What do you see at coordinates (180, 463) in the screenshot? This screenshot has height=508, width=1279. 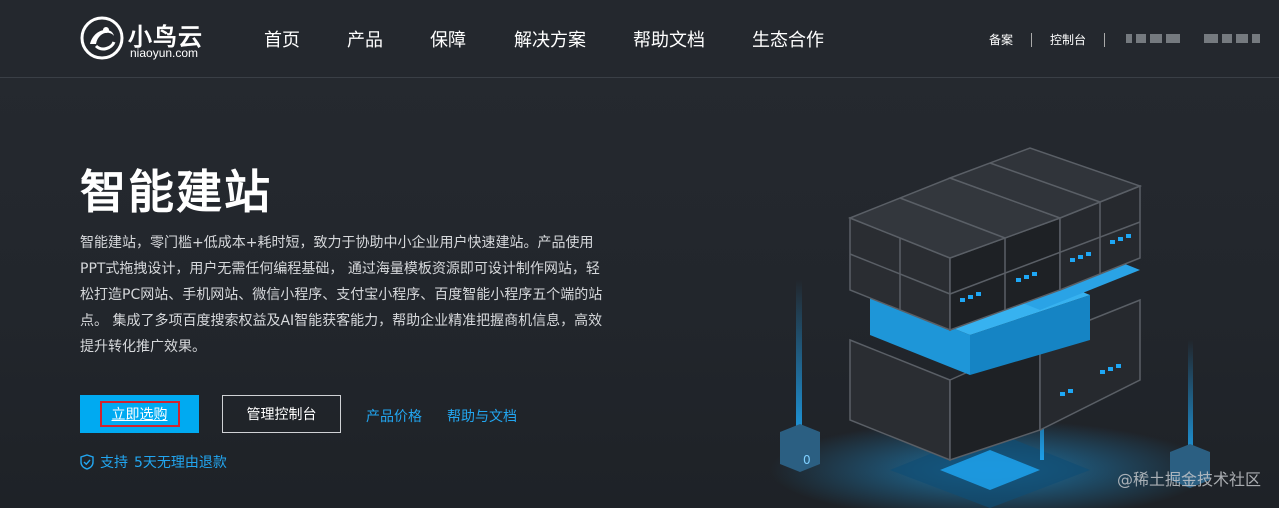 I see `support-text: 5天无理由退款` at bounding box center [180, 463].